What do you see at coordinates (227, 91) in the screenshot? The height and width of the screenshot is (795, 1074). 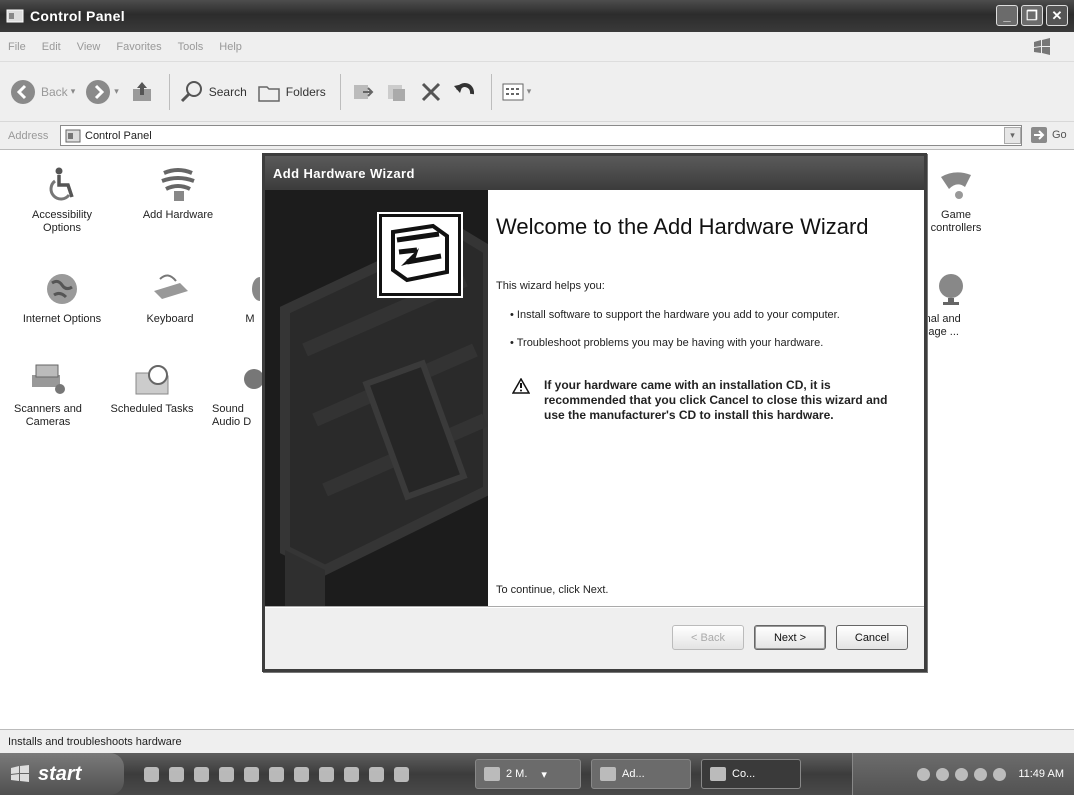 I see `search-label: Search` at bounding box center [227, 91].